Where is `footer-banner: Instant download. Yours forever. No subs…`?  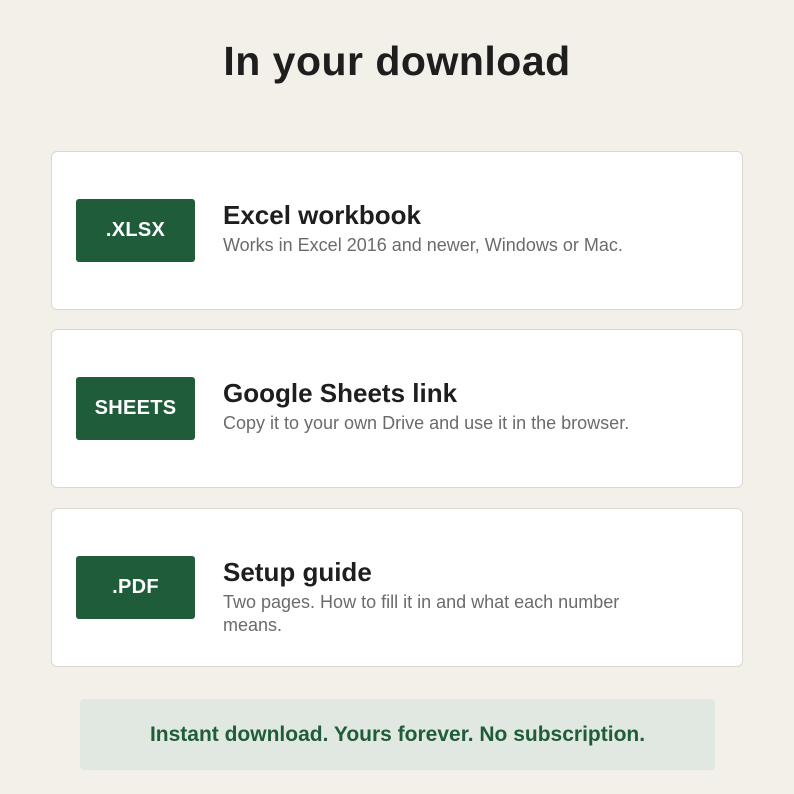 footer-banner: Instant download. Yours forever. No subs… is located at coordinates (397, 734).